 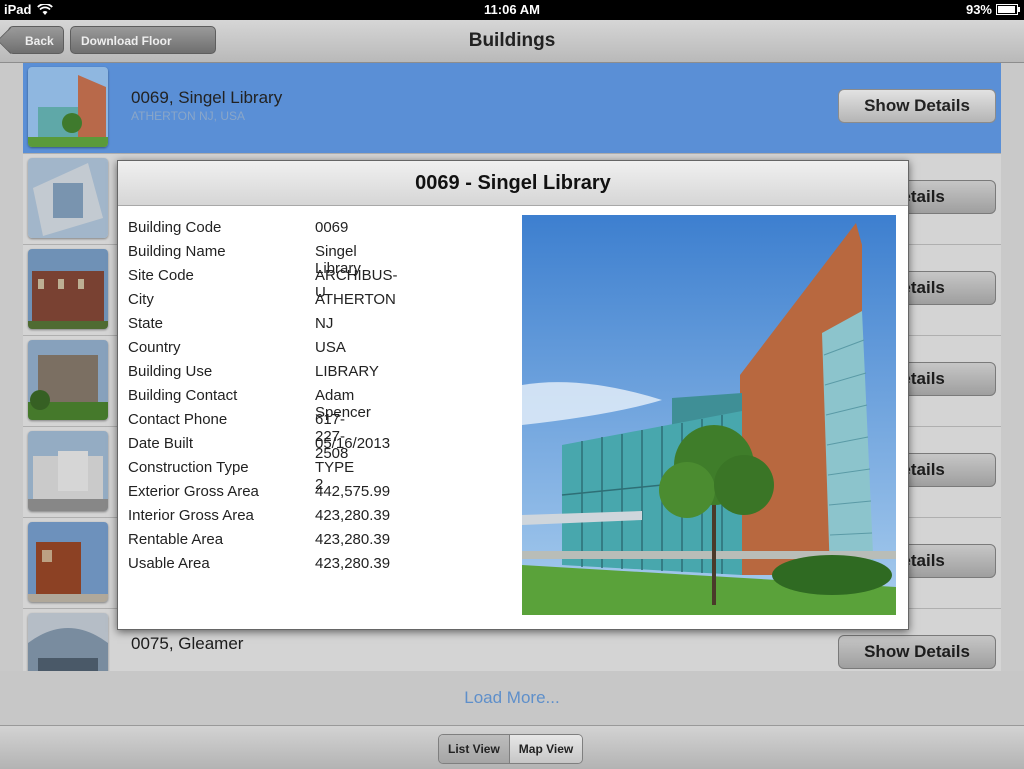 What do you see at coordinates (178, 419) in the screenshot?
I see `field-label: Contact Phone` at bounding box center [178, 419].